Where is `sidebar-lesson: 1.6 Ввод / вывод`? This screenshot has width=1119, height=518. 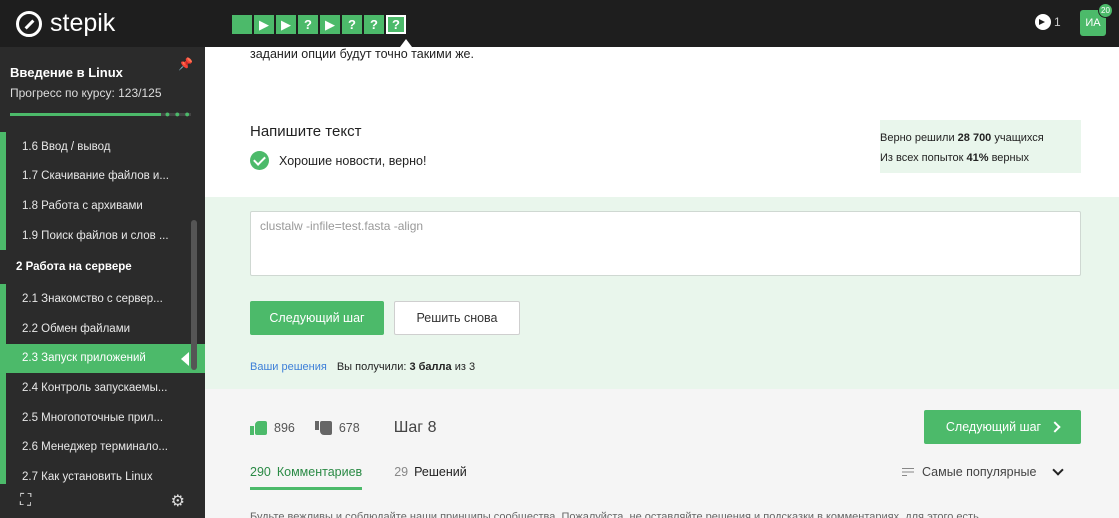 sidebar-lesson: 1.6 Ввод / вывод is located at coordinates (102, 147).